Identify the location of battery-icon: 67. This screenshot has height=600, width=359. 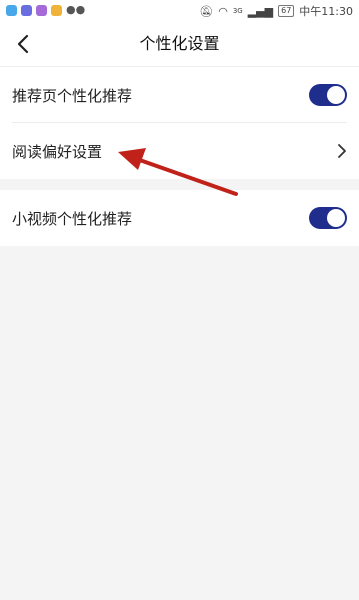
(286, 11).